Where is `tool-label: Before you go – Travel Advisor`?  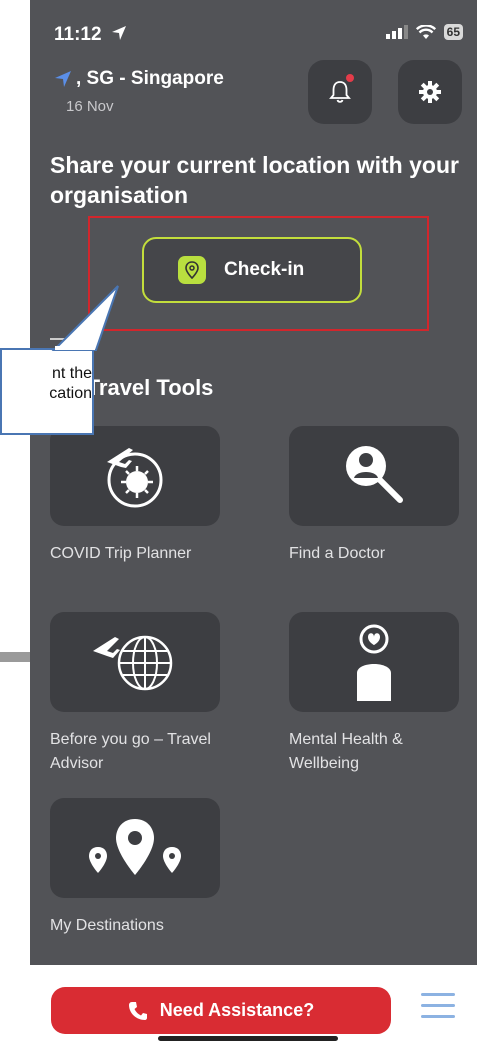
tool-label: Before you go – Travel Advisor is located at coordinates (130, 751).